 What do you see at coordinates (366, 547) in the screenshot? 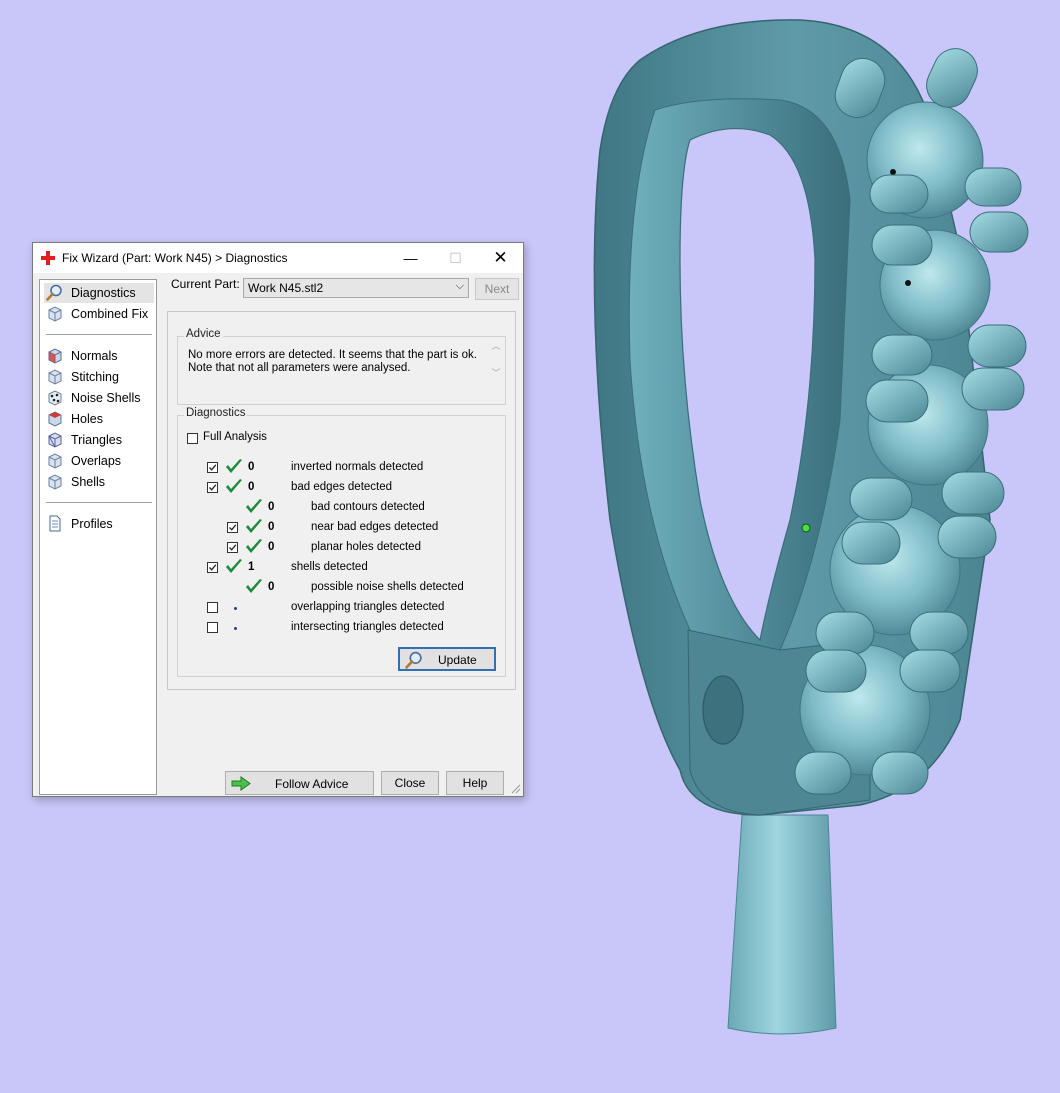
I see `row-label: planar holes detected` at bounding box center [366, 547].